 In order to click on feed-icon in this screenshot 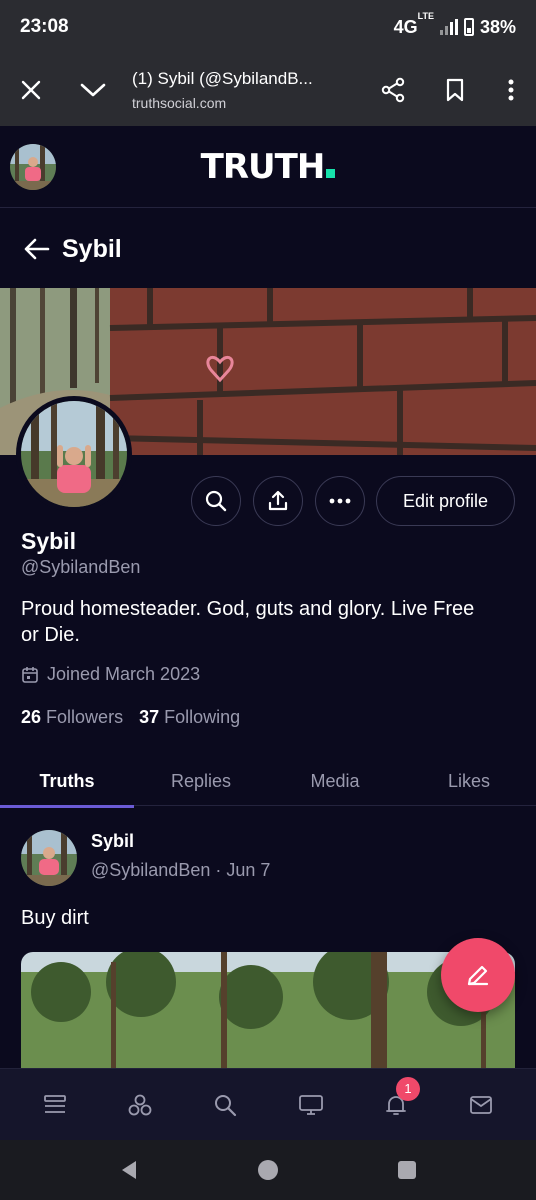, I will do `click(54, 1103)`.